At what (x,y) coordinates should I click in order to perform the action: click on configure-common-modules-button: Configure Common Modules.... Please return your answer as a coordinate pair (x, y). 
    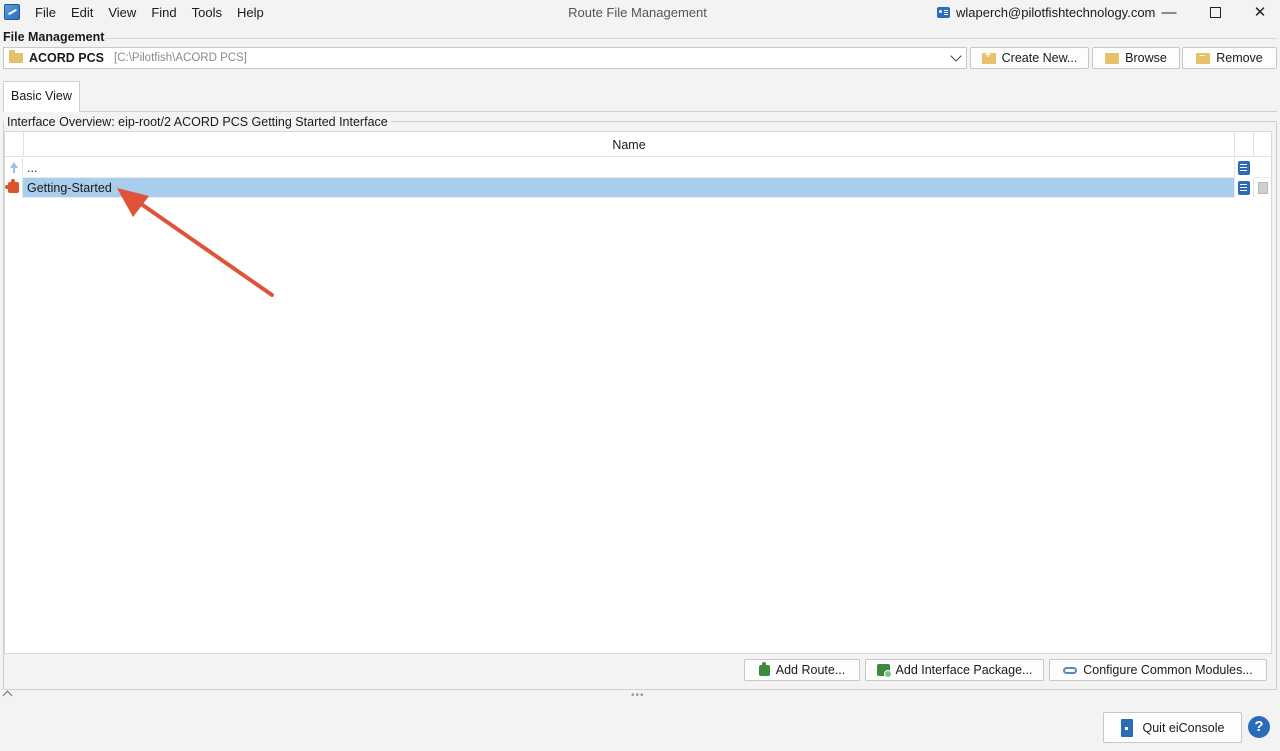
    Looking at the image, I should click on (1158, 670).